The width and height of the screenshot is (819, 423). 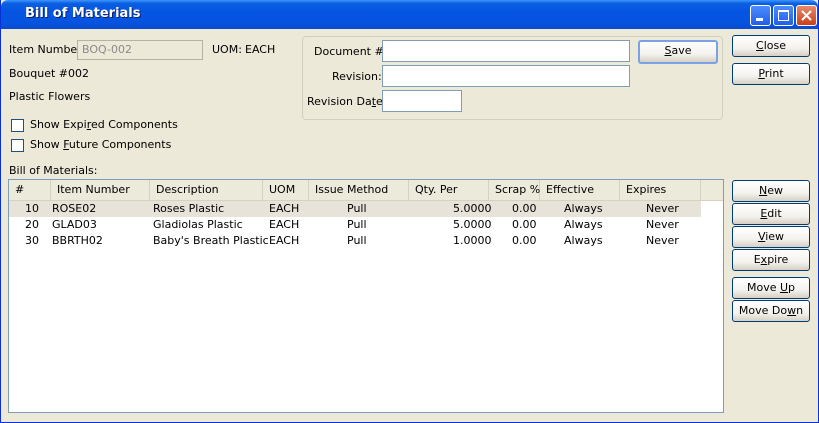 What do you see at coordinates (189, 208) in the screenshot?
I see `row-description: Roses Plastic` at bounding box center [189, 208].